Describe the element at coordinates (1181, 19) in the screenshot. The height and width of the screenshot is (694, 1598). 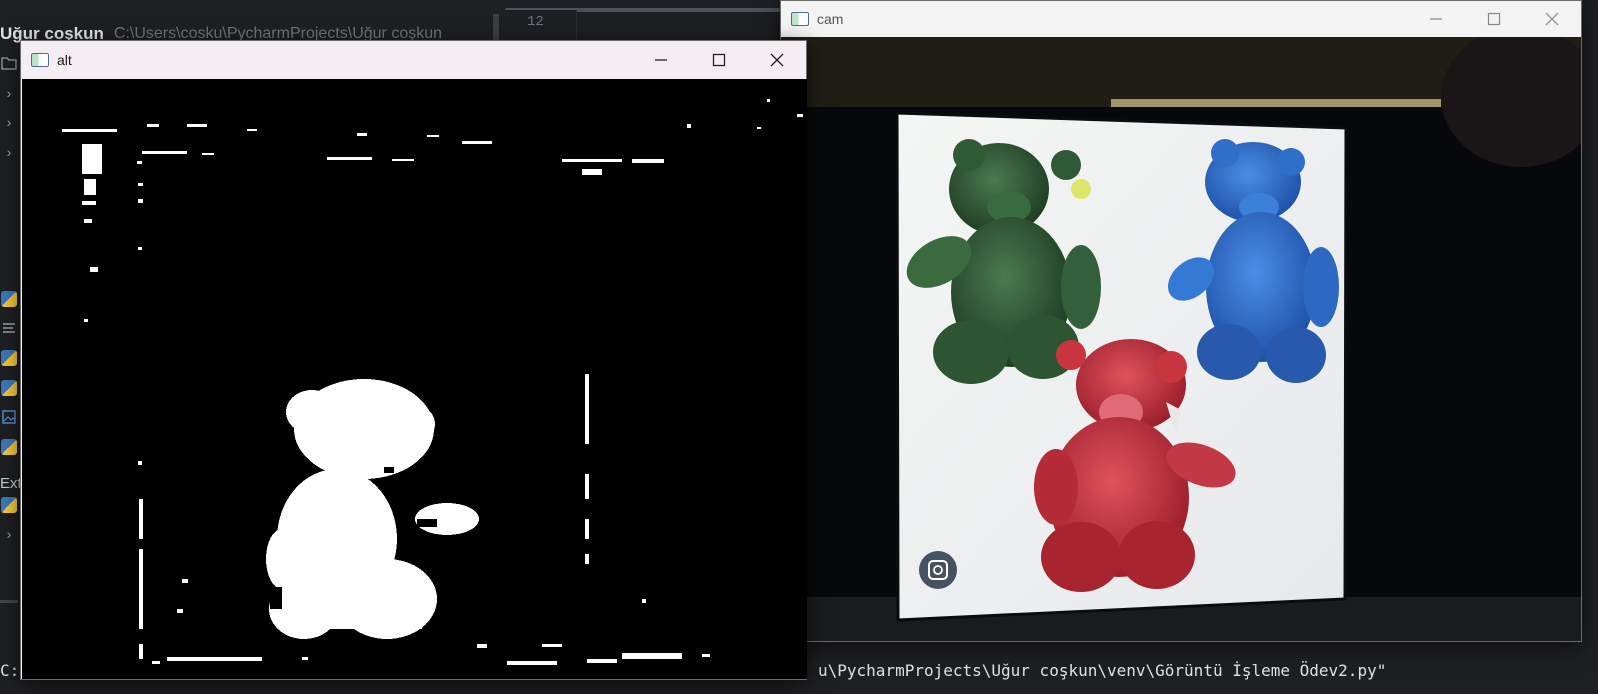
I see `cam-titlebar: cam` at that location.